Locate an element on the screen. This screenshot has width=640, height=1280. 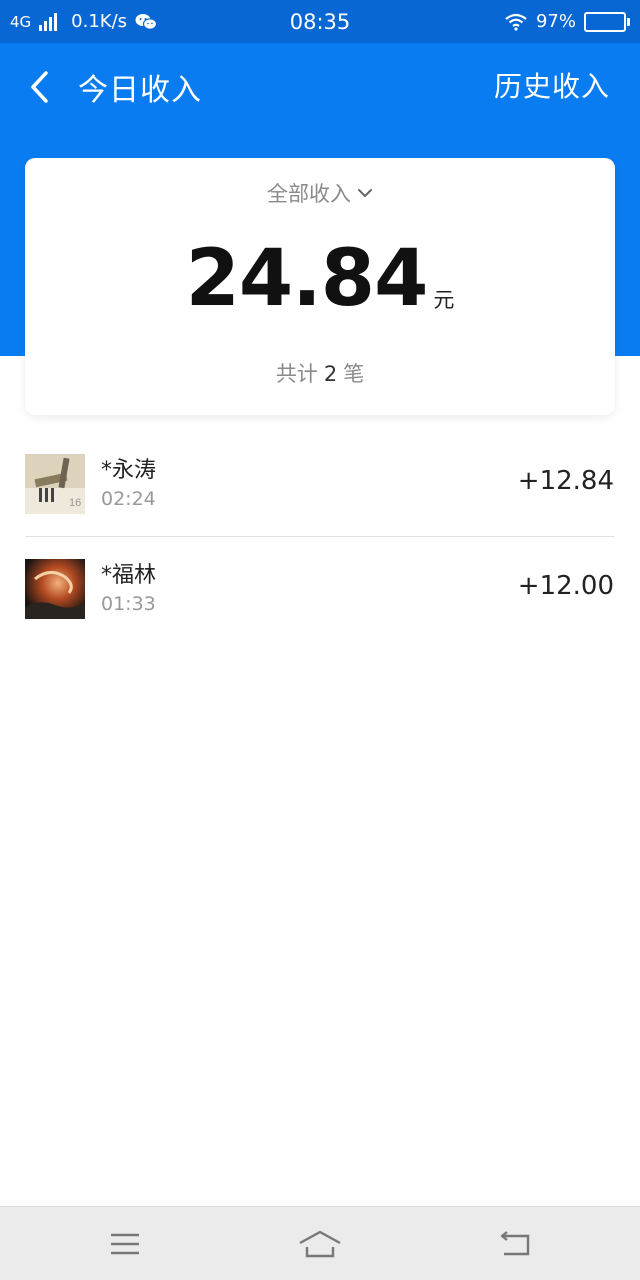
system-nav-bar is located at coordinates (320, 1243).